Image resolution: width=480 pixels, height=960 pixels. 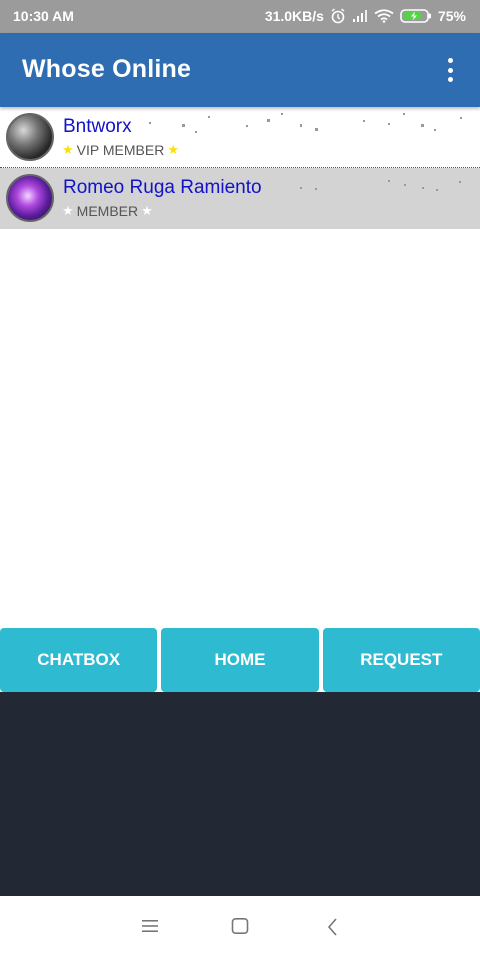 What do you see at coordinates (416, 16) in the screenshot?
I see `battery-charging-icon` at bounding box center [416, 16].